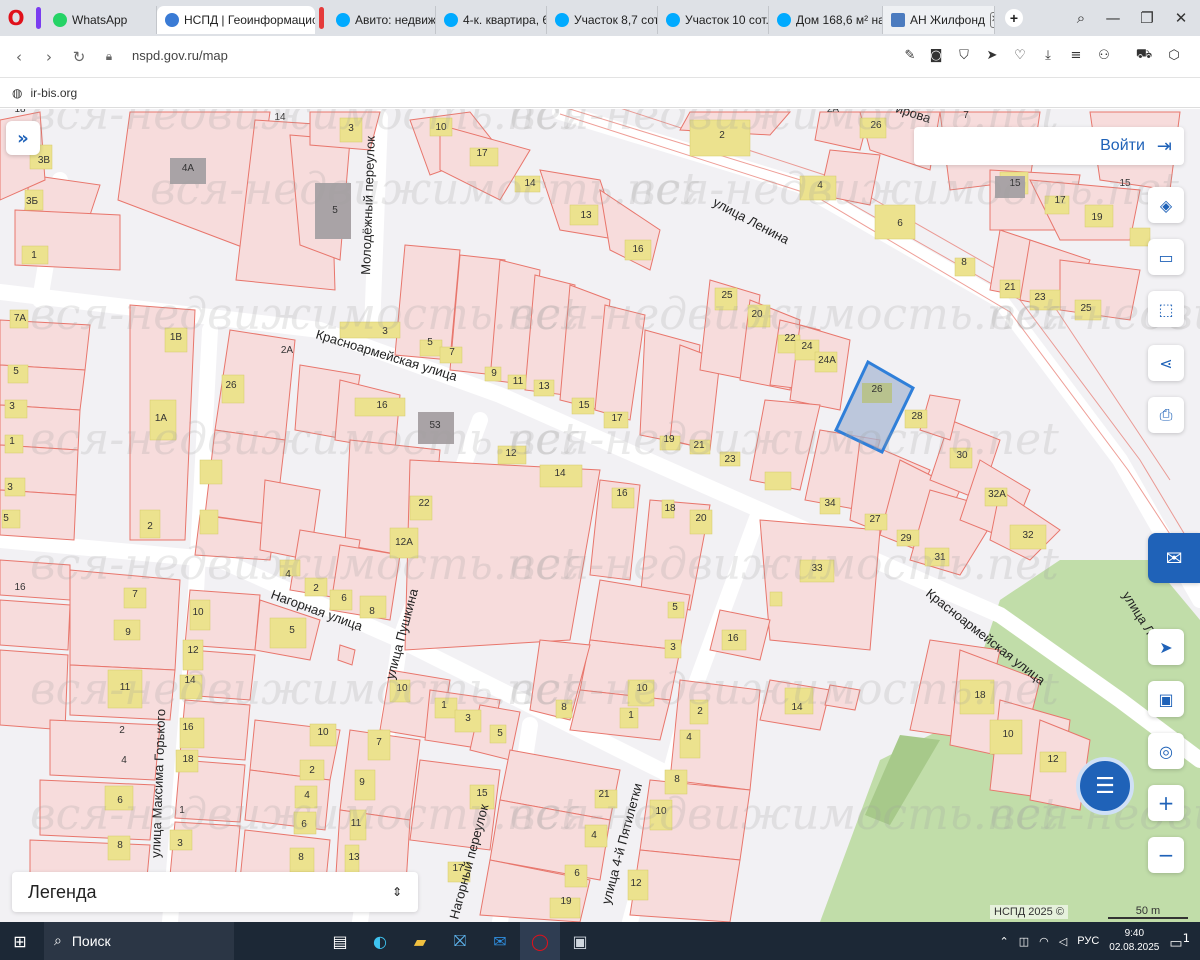  What do you see at coordinates (833, 112) in the screenshot?
I see `lot-number: 2A` at bounding box center [833, 112].